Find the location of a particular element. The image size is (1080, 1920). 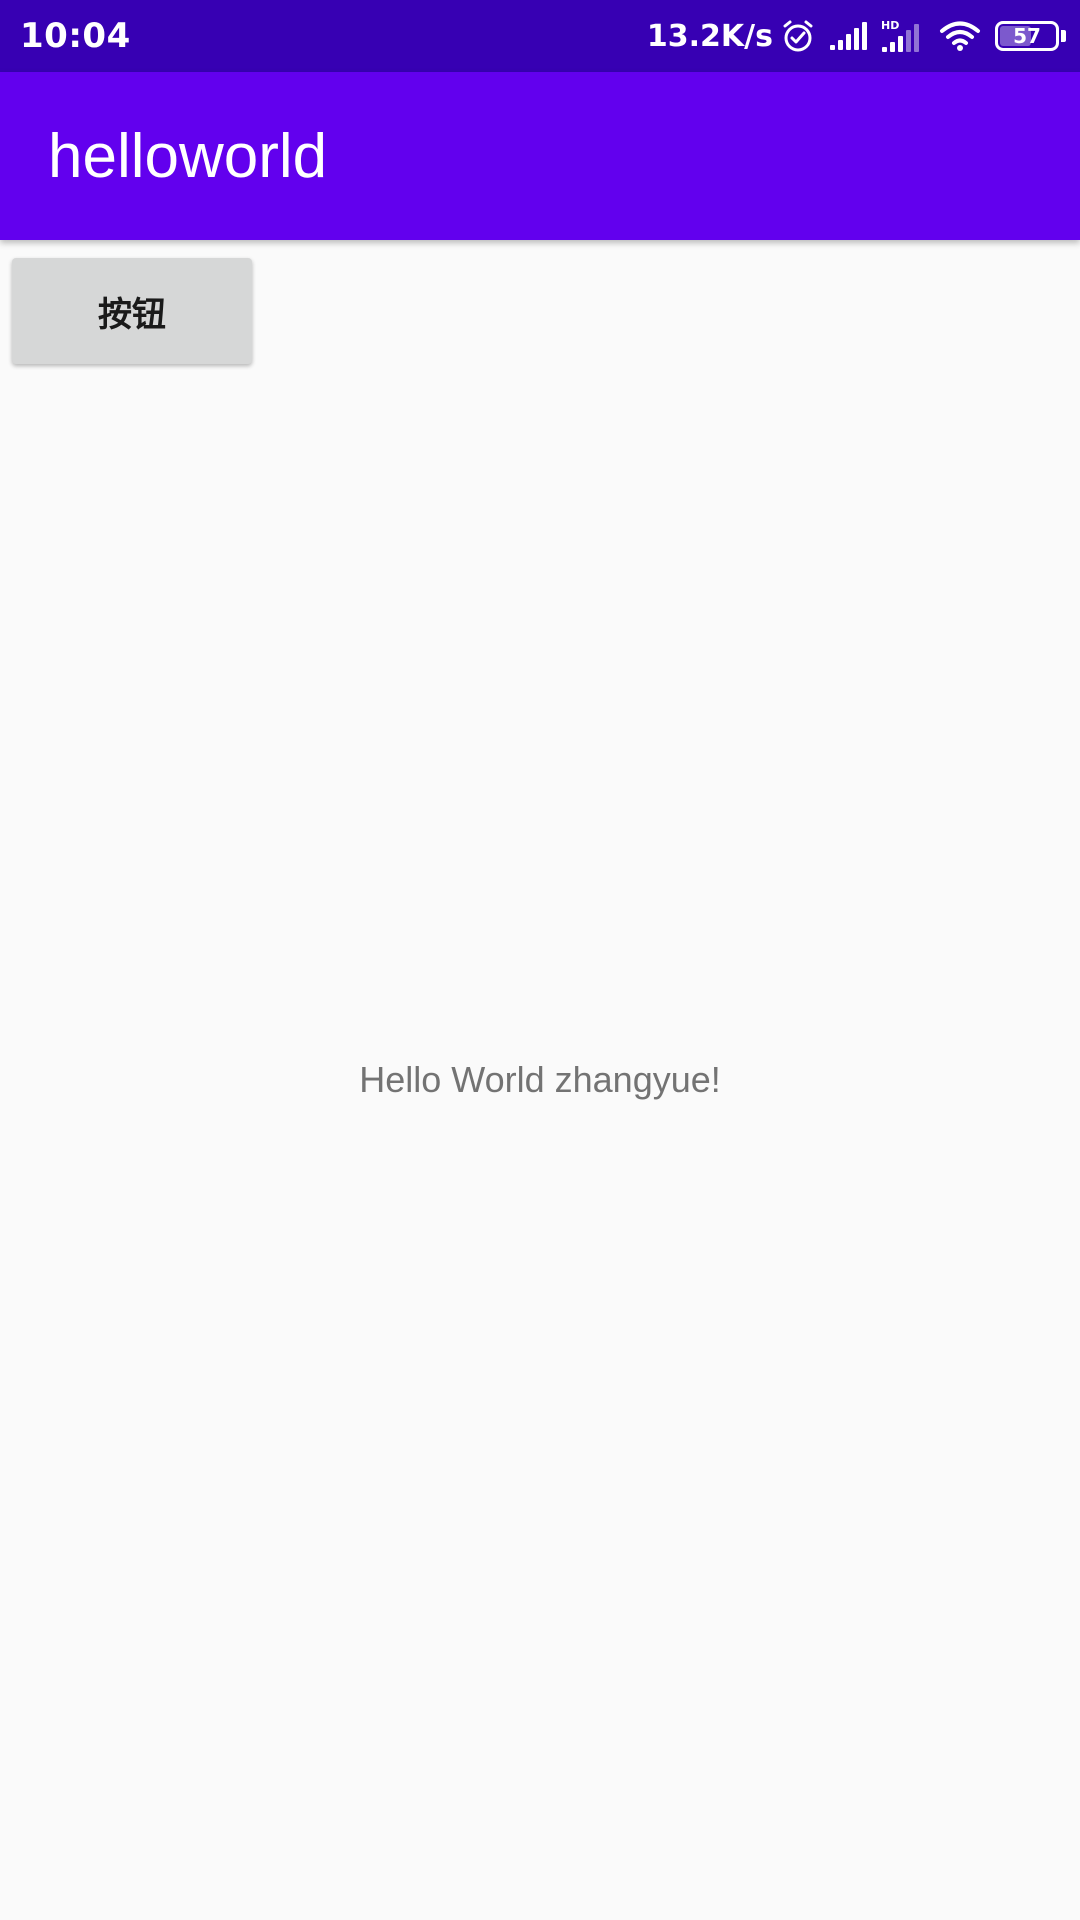

status-time: 10:04 is located at coordinates (75, 36).